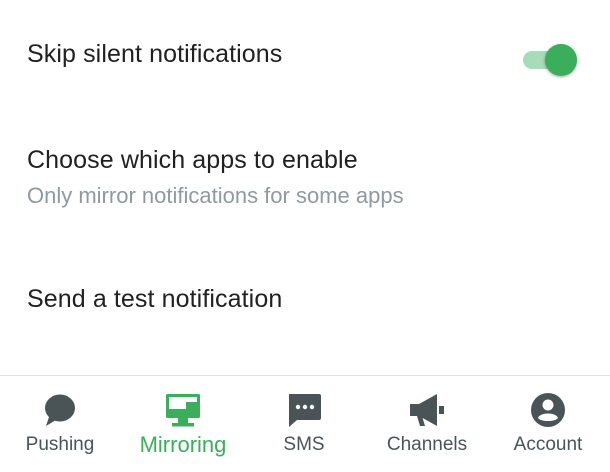  What do you see at coordinates (304, 410) in the screenshot?
I see `sms-icon` at bounding box center [304, 410].